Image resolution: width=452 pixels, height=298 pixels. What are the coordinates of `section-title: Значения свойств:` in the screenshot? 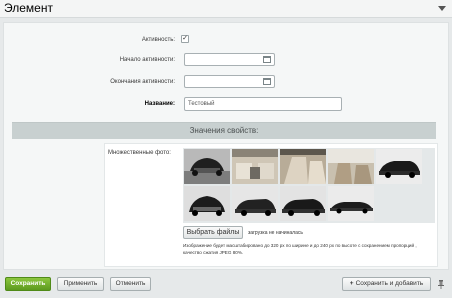 It's located at (224, 130).